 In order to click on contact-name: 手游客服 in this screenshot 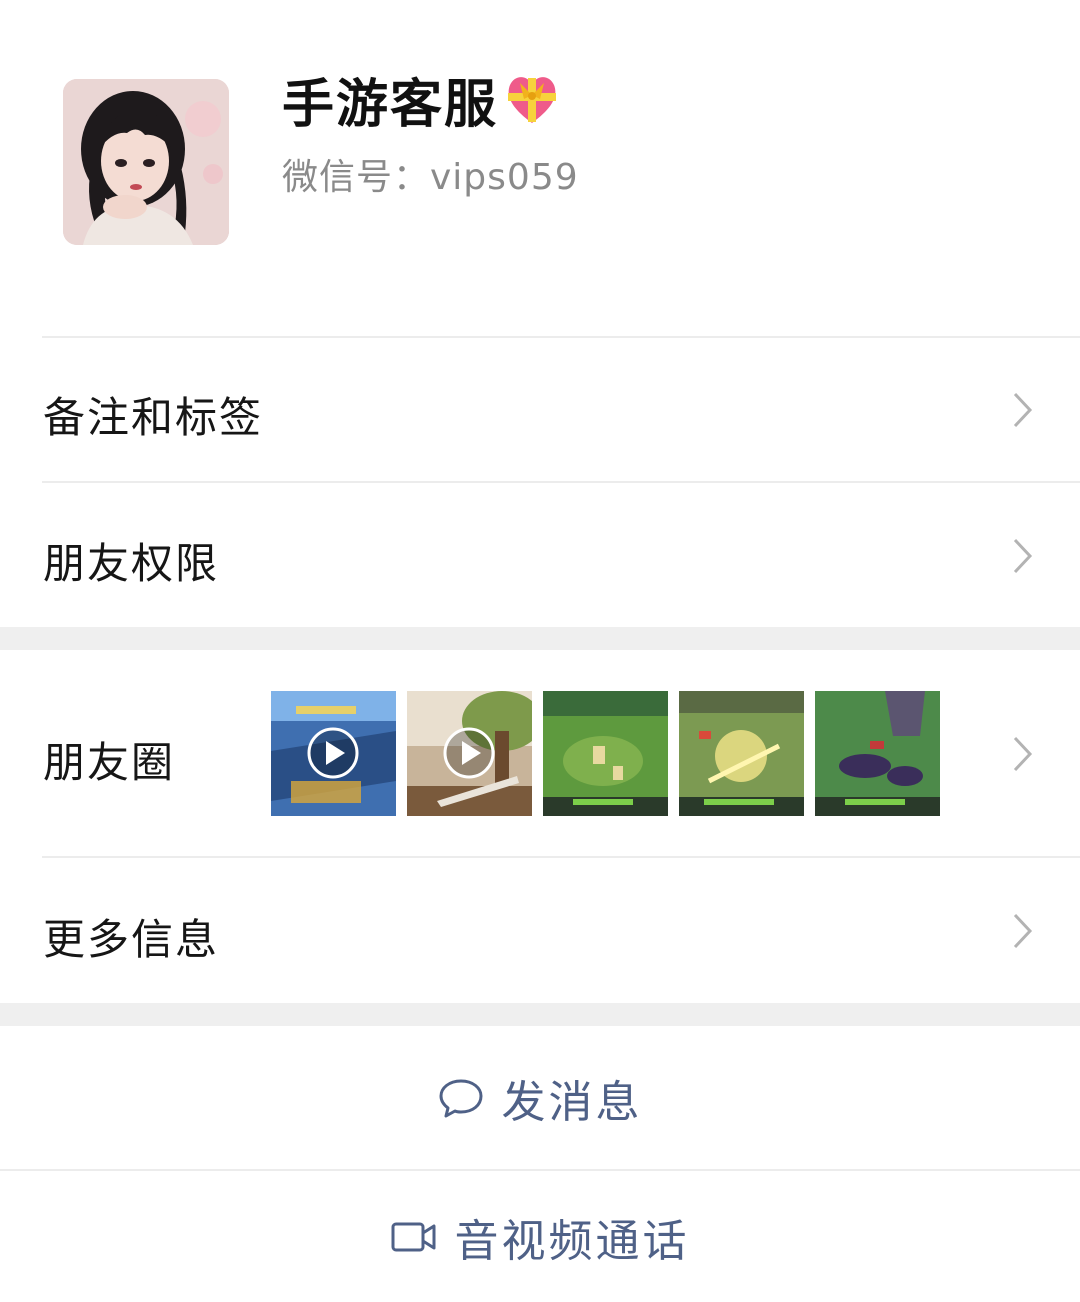, I will do `click(390, 104)`.